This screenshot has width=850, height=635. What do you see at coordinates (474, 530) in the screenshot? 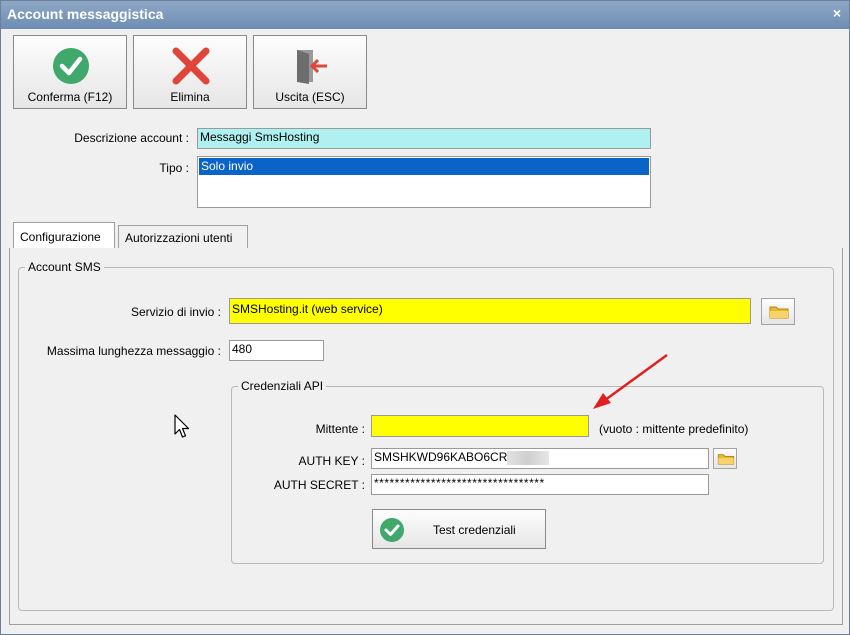
I see `test-credentials-label: Test credenziali` at bounding box center [474, 530].